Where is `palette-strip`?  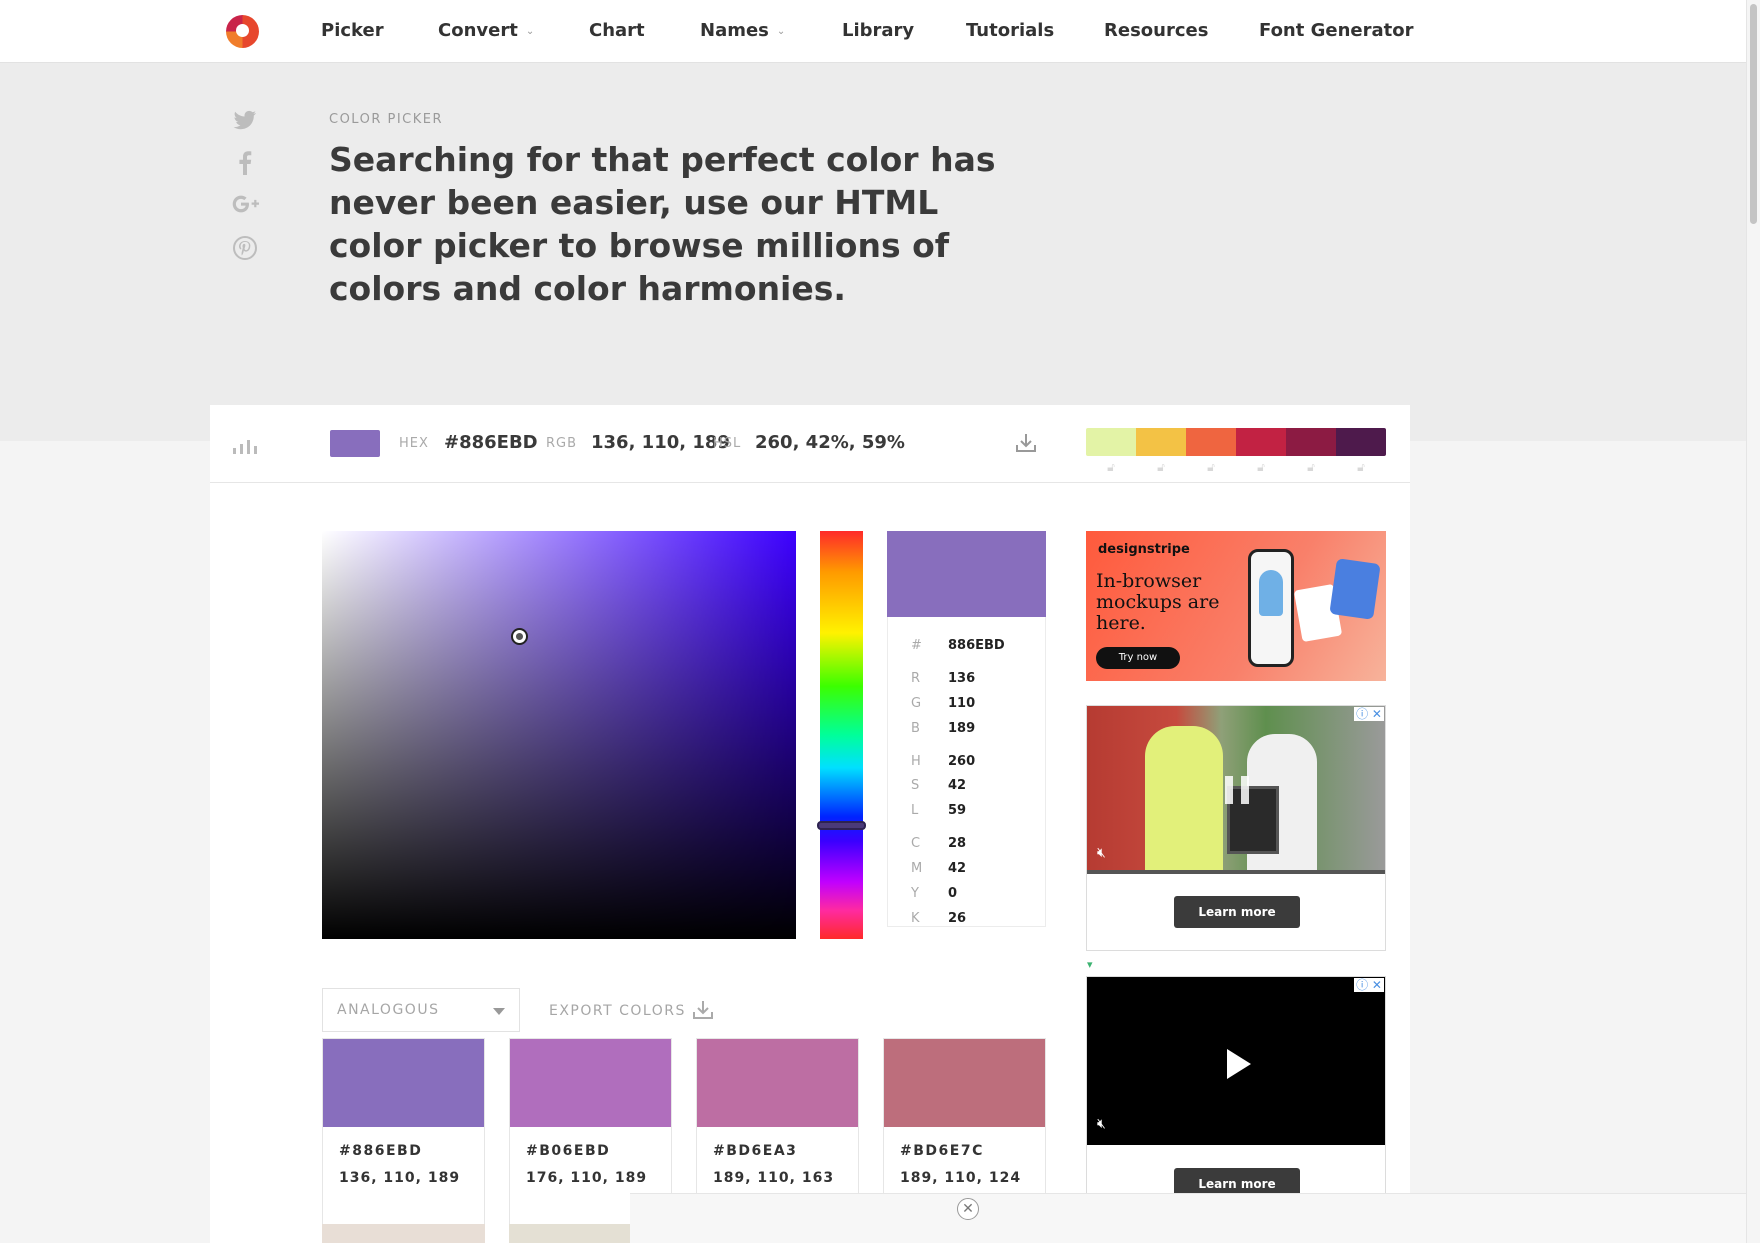
palette-strip is located at coordinates (1236, 442).